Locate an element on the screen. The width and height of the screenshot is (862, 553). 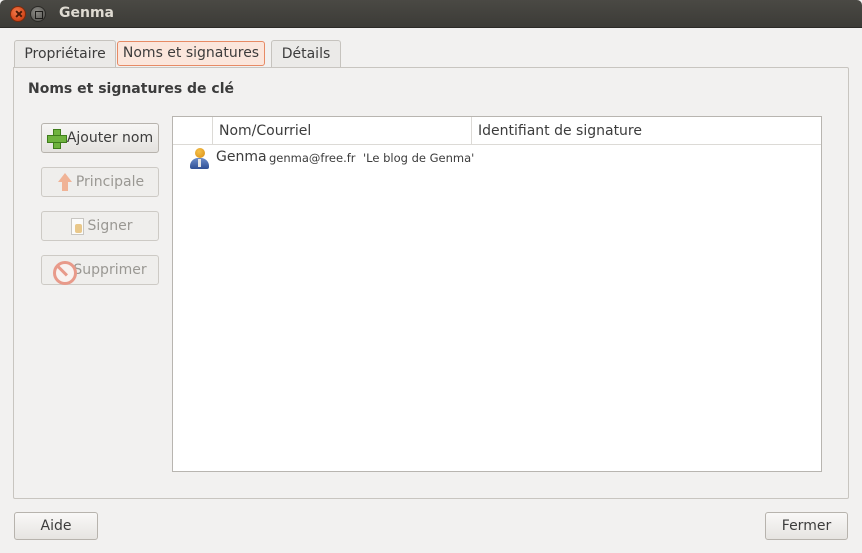
delete-button: Supprimer is located at coordinates (100, 270).